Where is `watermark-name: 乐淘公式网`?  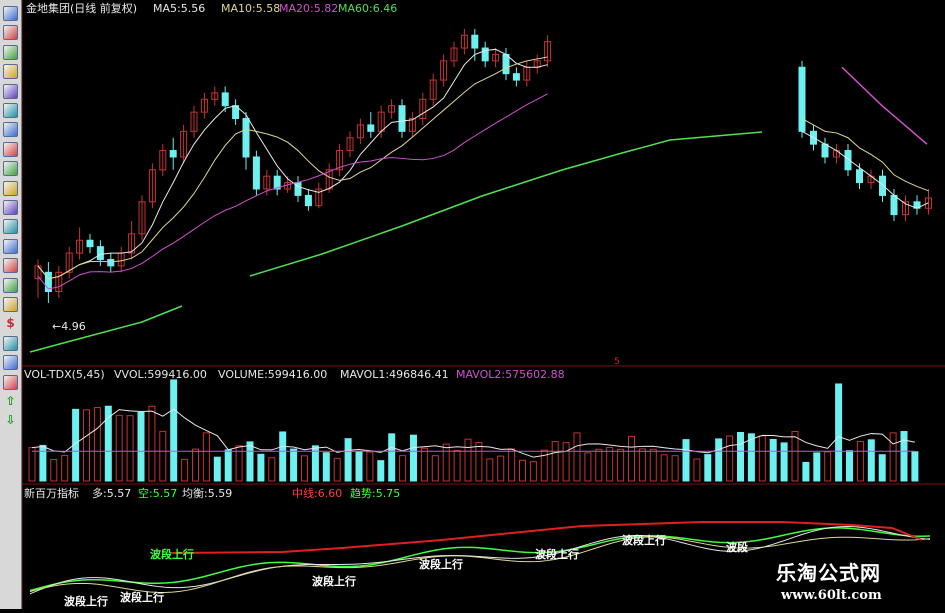 watermark-name: 乐淘公式网 is located at coordinates (828, 573).